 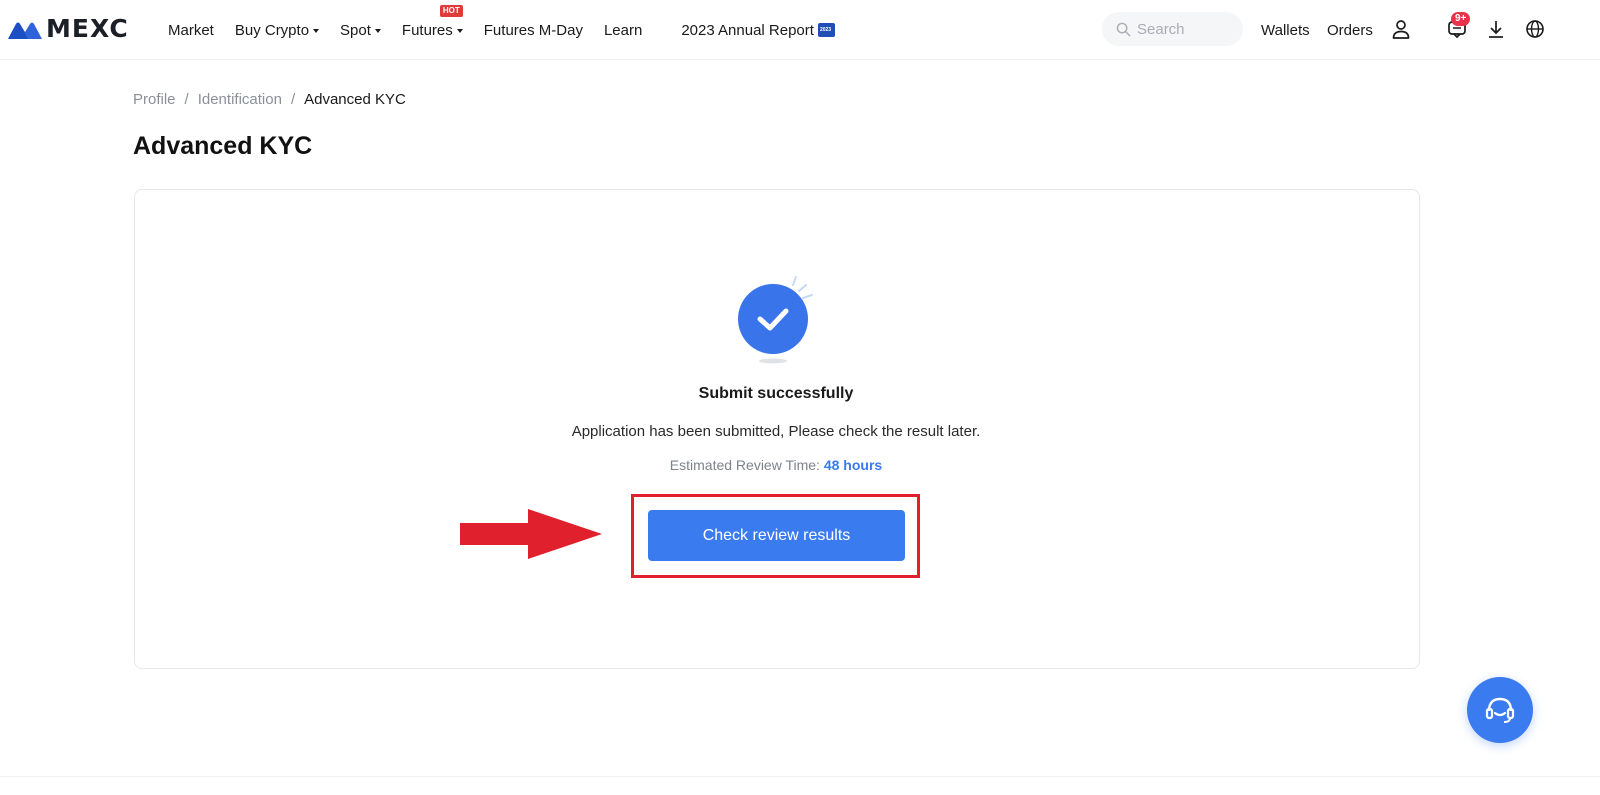 I want to click on customer-support-button, so click(x=1500, y=710).